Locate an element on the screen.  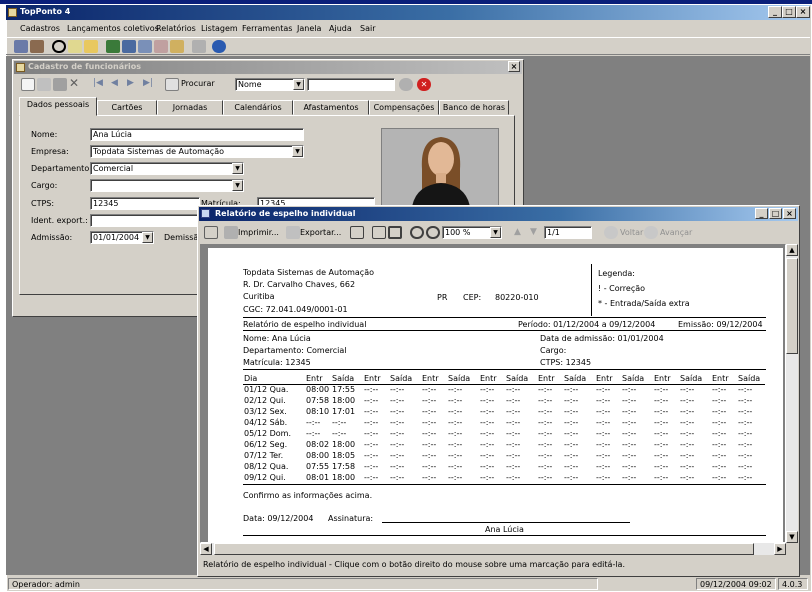
search-icon is located at coordinates (172, 84).